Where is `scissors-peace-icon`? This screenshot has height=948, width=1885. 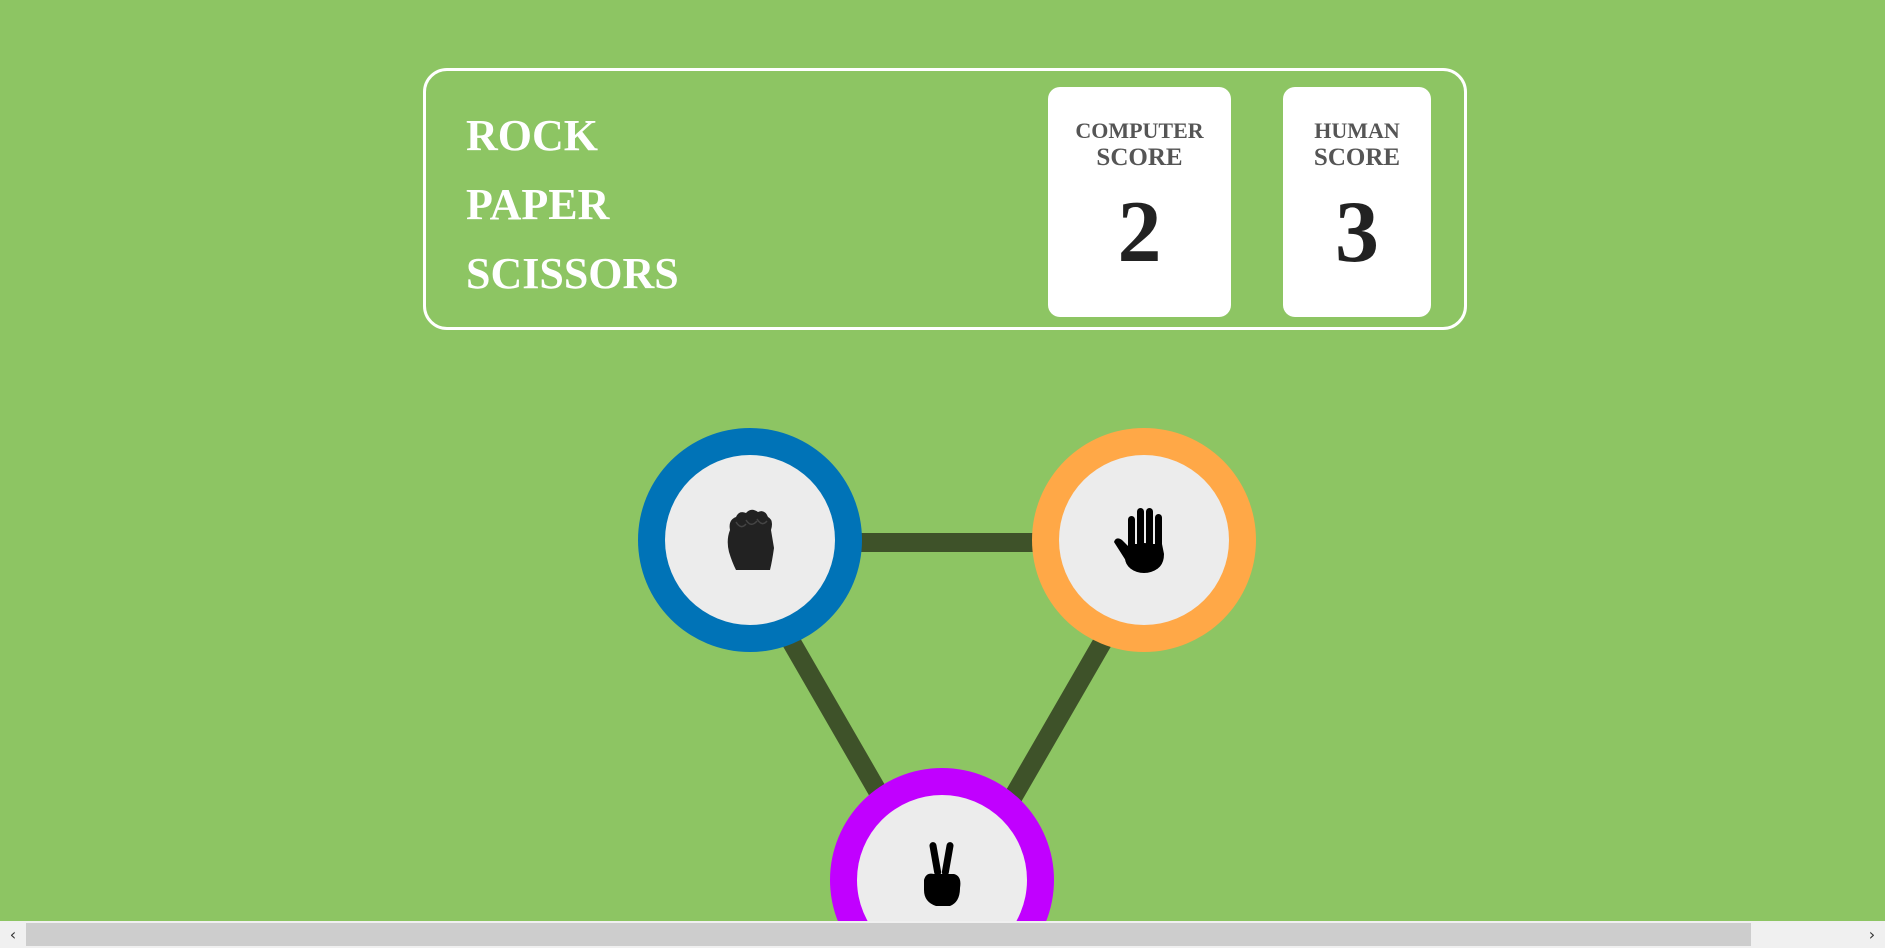
scissors-peace-icon is located at coordinates (942, 874).